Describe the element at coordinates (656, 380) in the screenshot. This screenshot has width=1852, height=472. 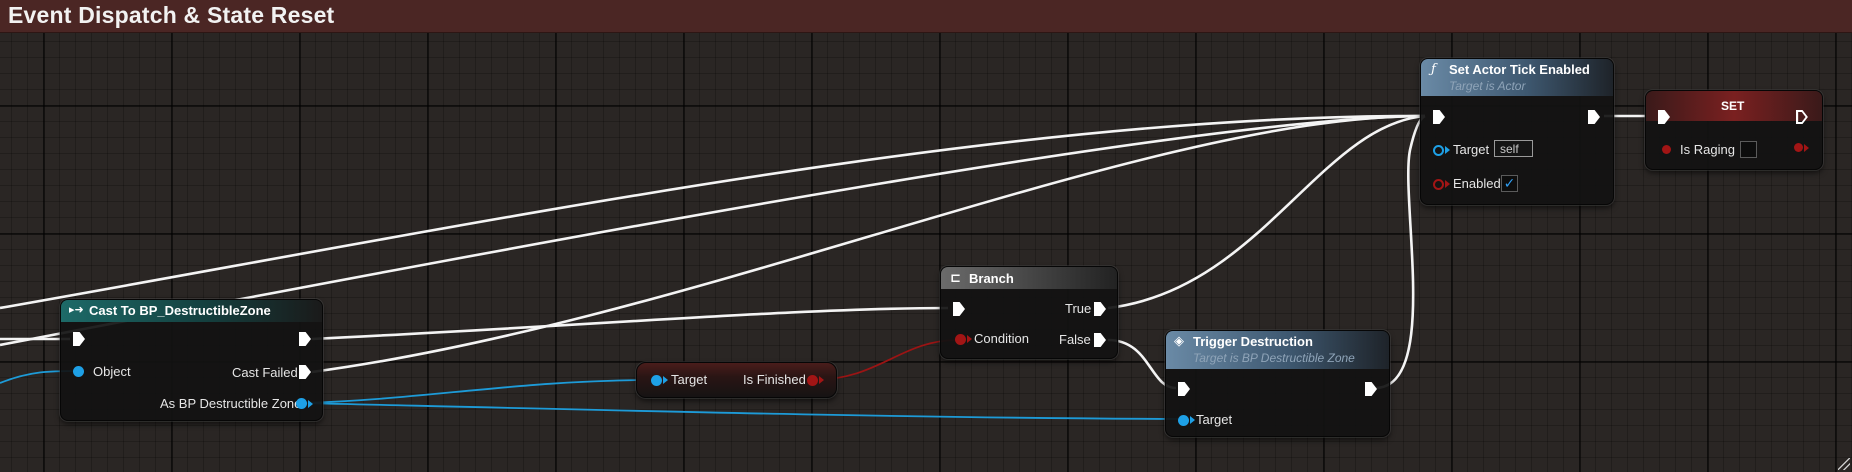
I see `is-finished-target-pin` at that location.